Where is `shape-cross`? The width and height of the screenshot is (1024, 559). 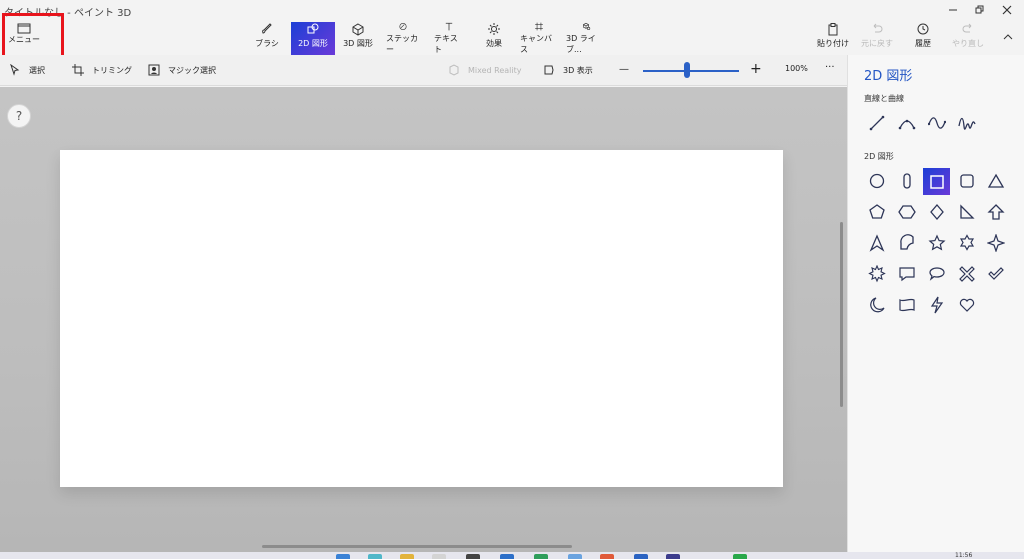
shape-cross is located at coordinates (967, 274).